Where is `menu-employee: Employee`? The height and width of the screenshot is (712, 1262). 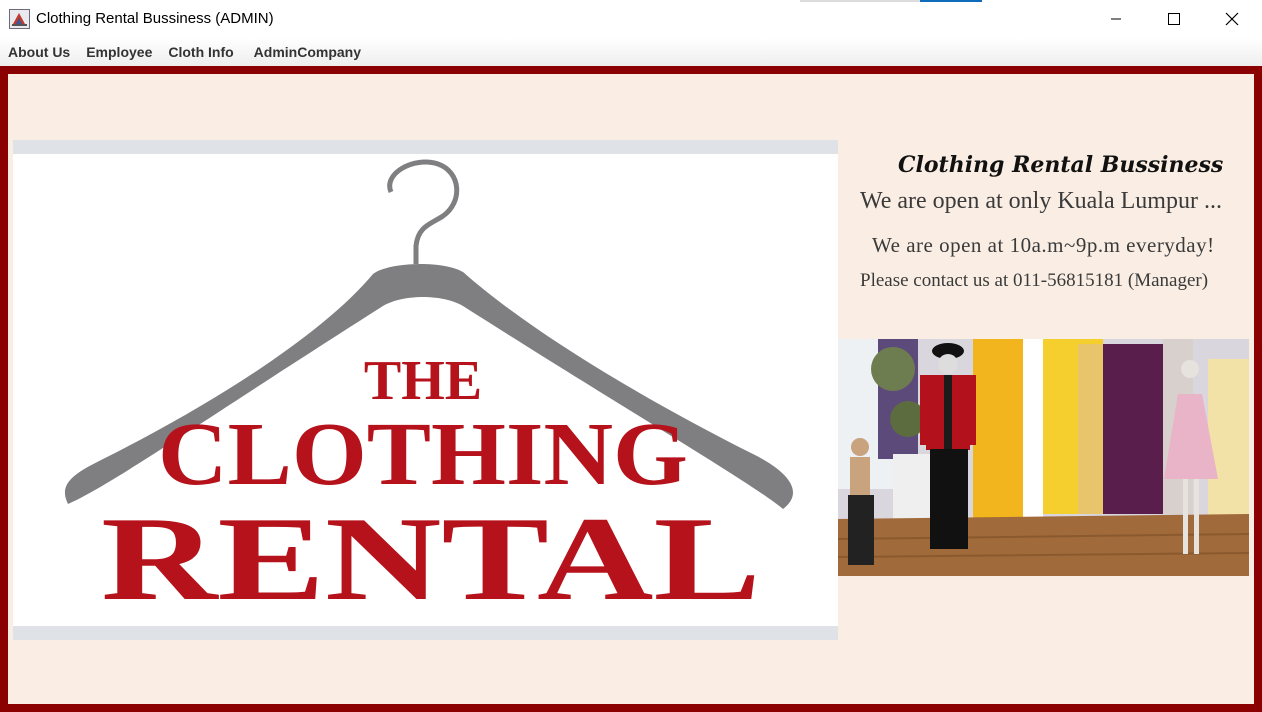
menu-employee: Employee is located at coordinates (119, 52).